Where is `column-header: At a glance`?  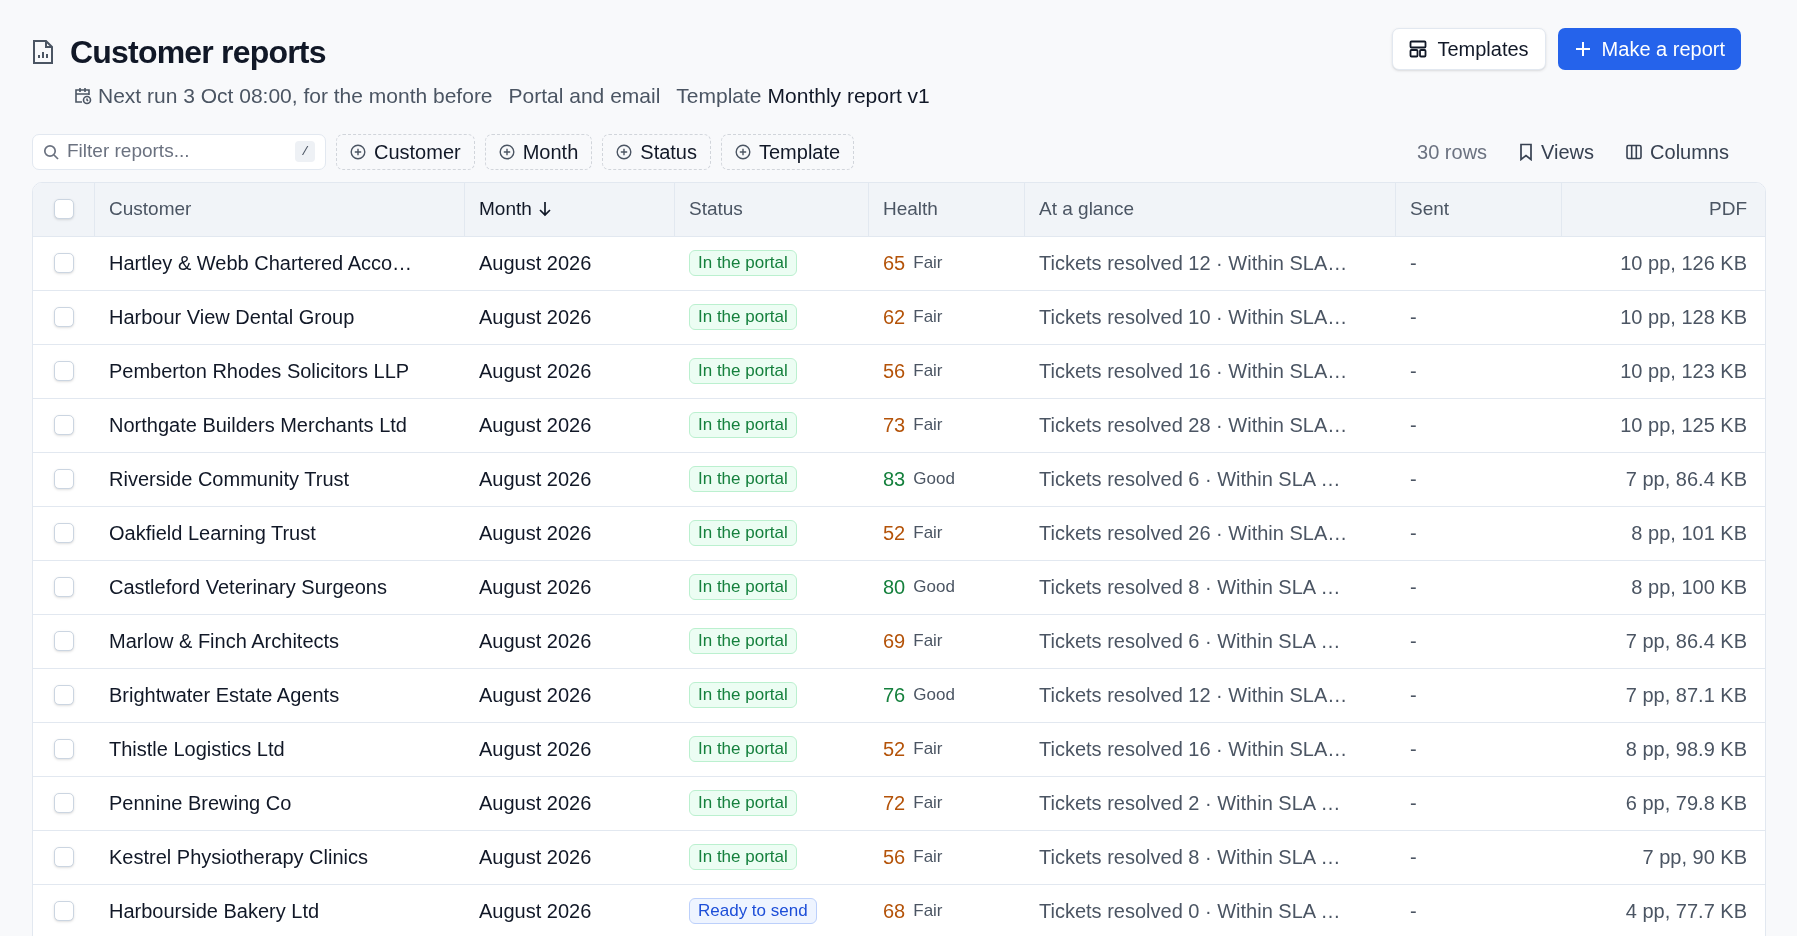
column-header: At a glance is located at coordinates (1087, 209).